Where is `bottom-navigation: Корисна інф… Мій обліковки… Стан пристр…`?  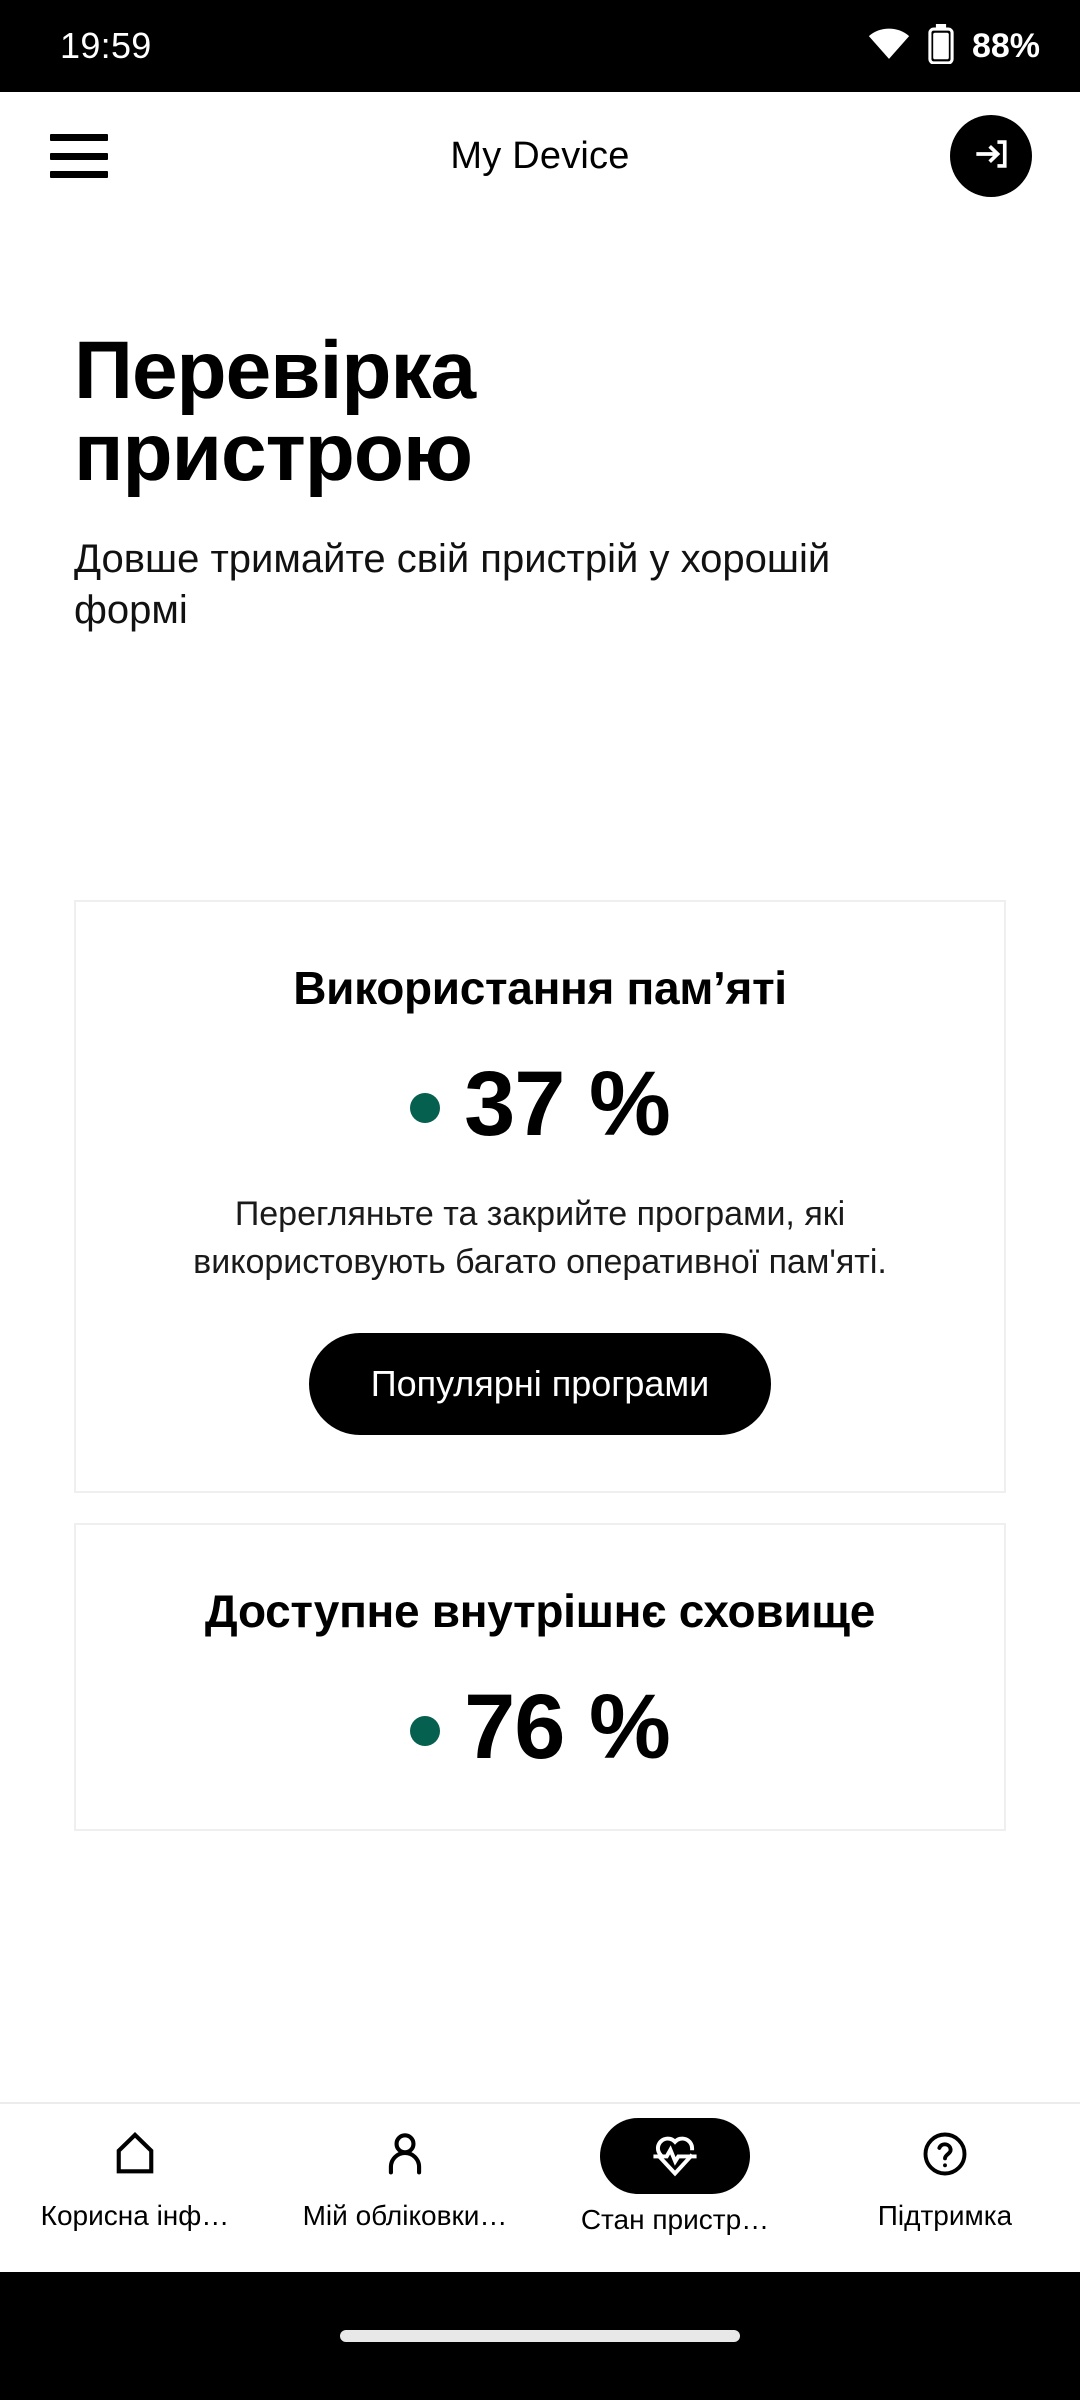 bottom-navigation: Корисна інф… Мій обліковки… Стан пристр… is located at coordinates (540, 2187).